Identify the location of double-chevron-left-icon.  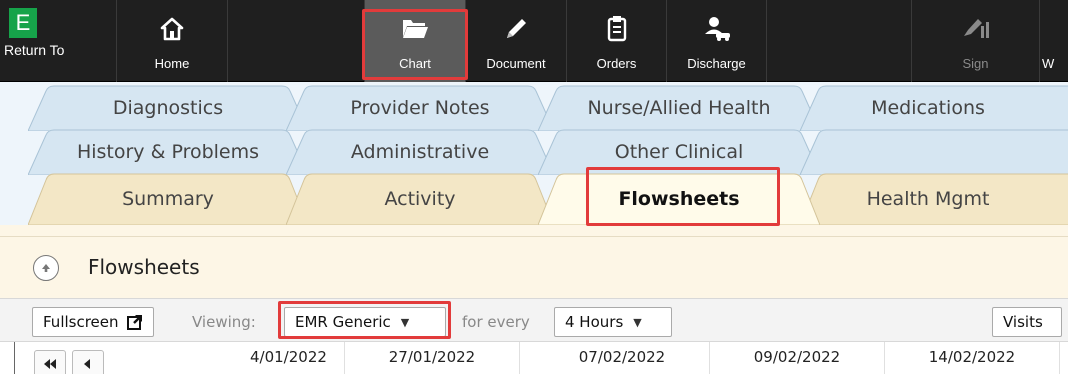
(50, 364).